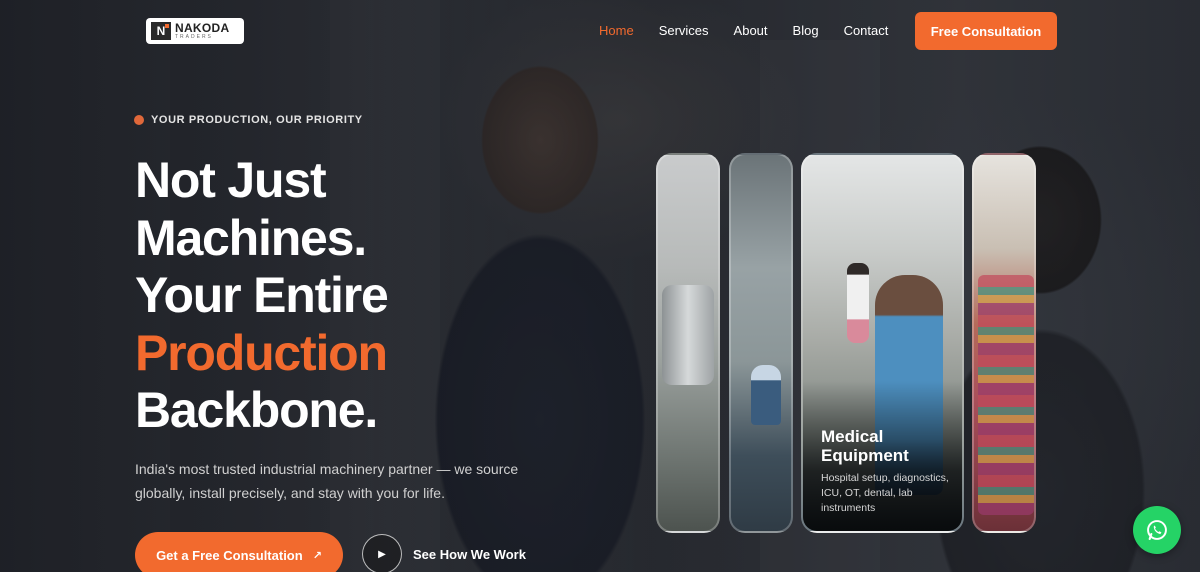 The height and width of the screenshot is (572, 1200). What do you see at coordinates (469, 554) in the screenshot?
I see `see-how-we-work-label: See How We Work` at bounding box center [469, 554].